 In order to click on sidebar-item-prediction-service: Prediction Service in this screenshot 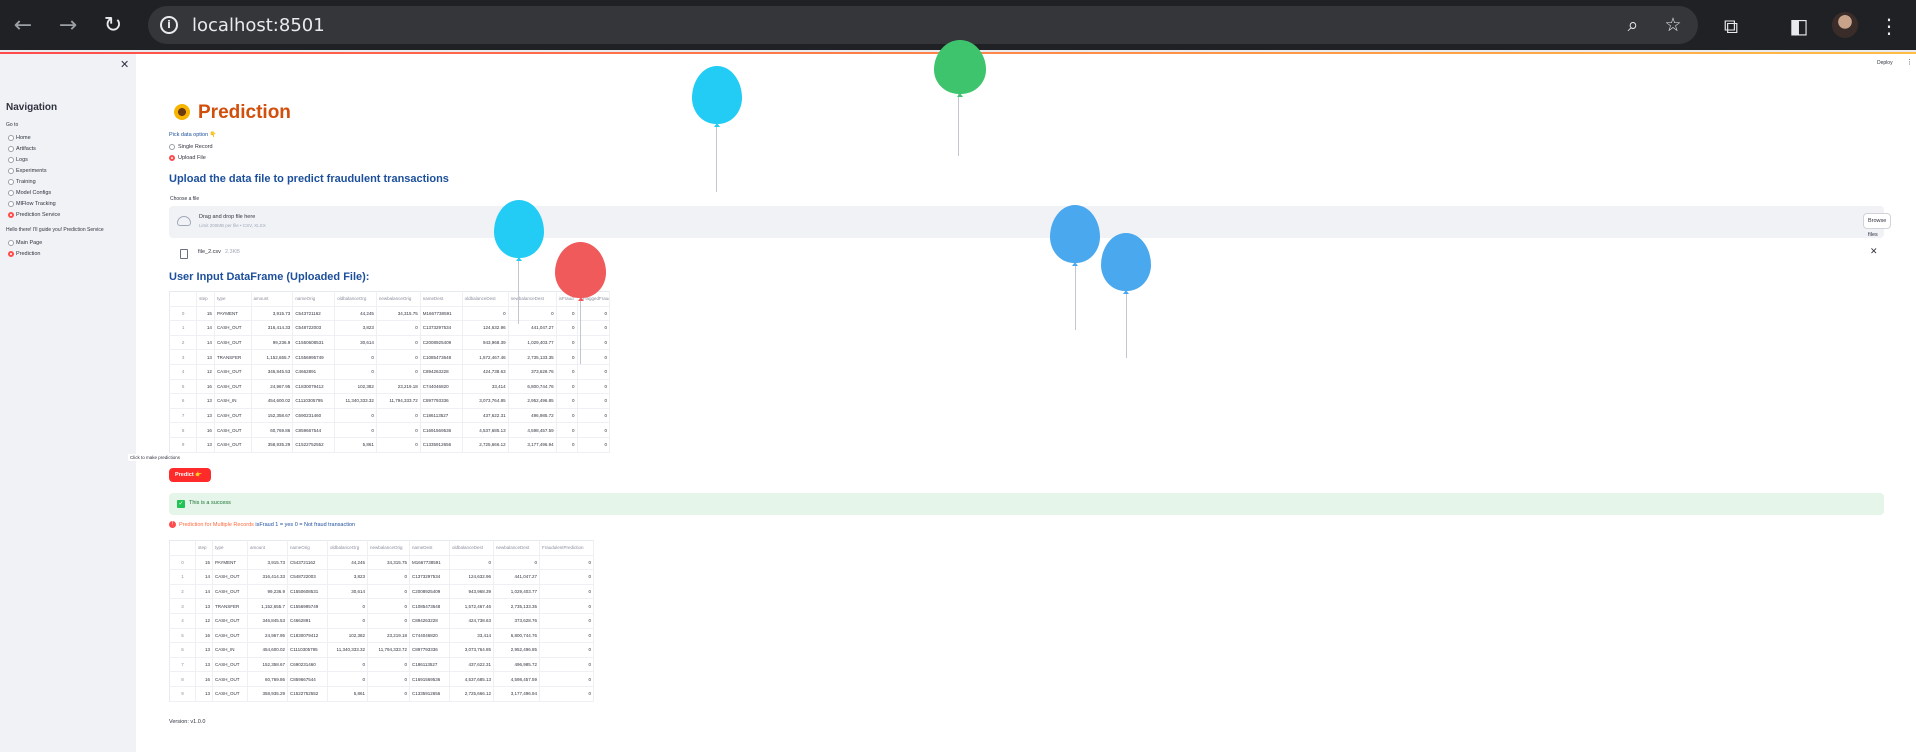, I will do `click(34, 215)`.